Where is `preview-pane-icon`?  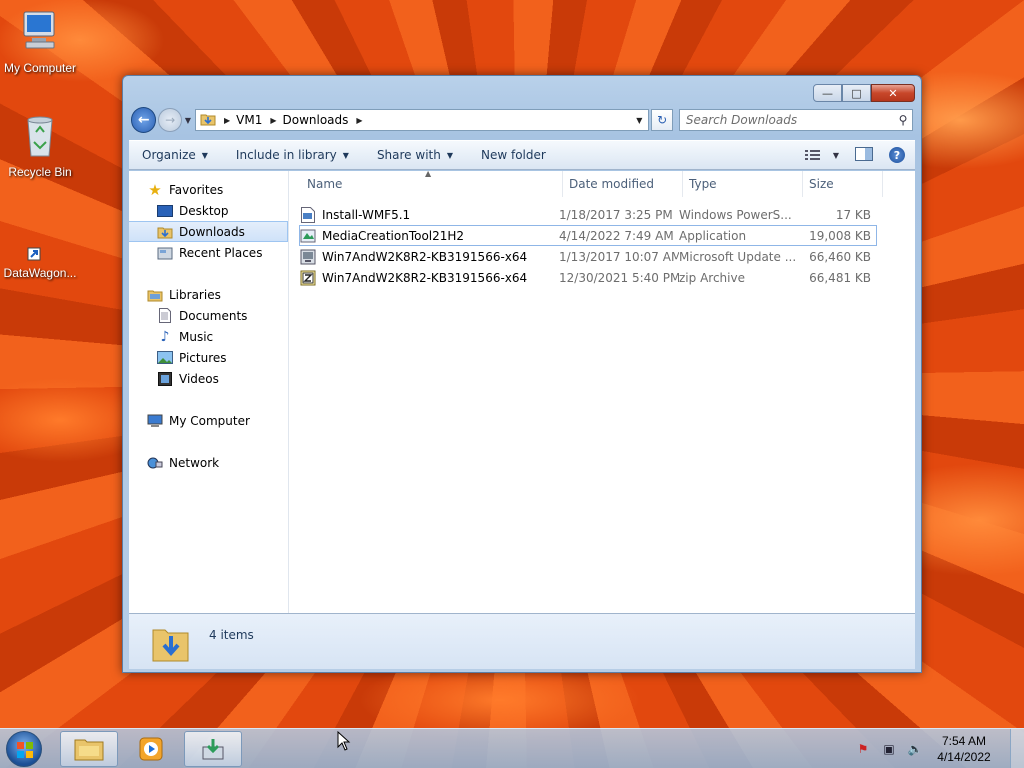 preview-pane-icon is located at coordinates (864, 153).